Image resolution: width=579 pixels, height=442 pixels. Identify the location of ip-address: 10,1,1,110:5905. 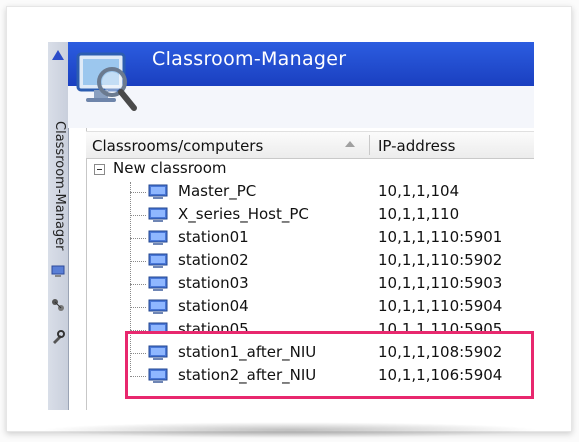
(440, 325).